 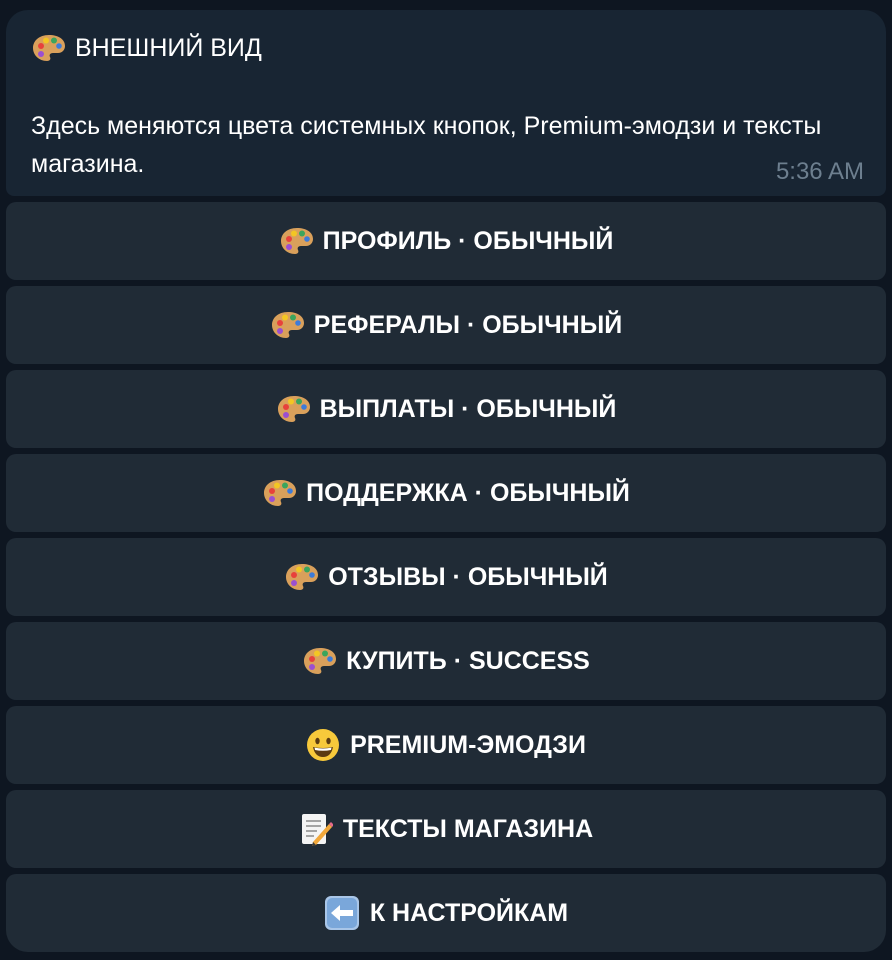 I want to click on support-style-button: ПОДДЕРЖКА · ОБЫЧНЫЙ, so click(x=446, y=493).